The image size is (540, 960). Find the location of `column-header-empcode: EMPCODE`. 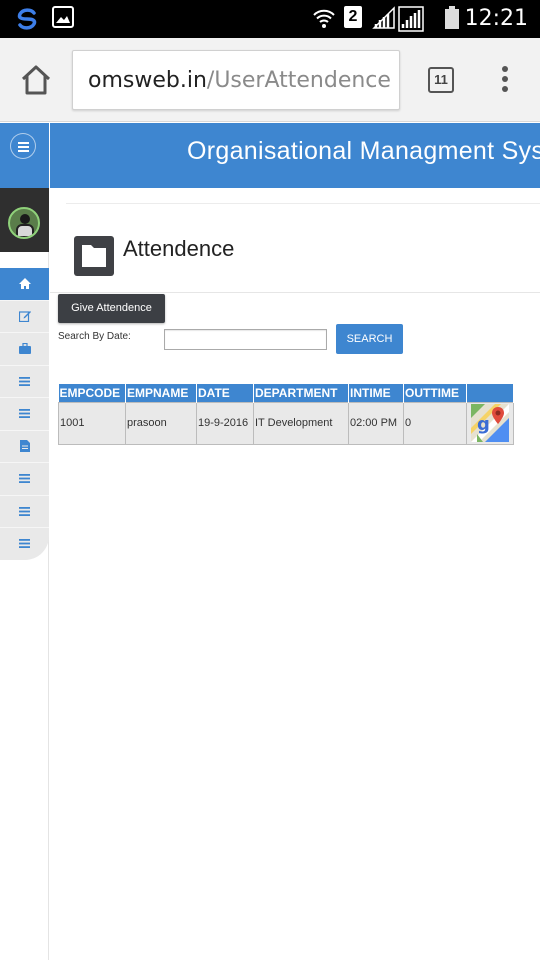

column-header-empcode: EMPCODE is located at coordinates (92, 393).